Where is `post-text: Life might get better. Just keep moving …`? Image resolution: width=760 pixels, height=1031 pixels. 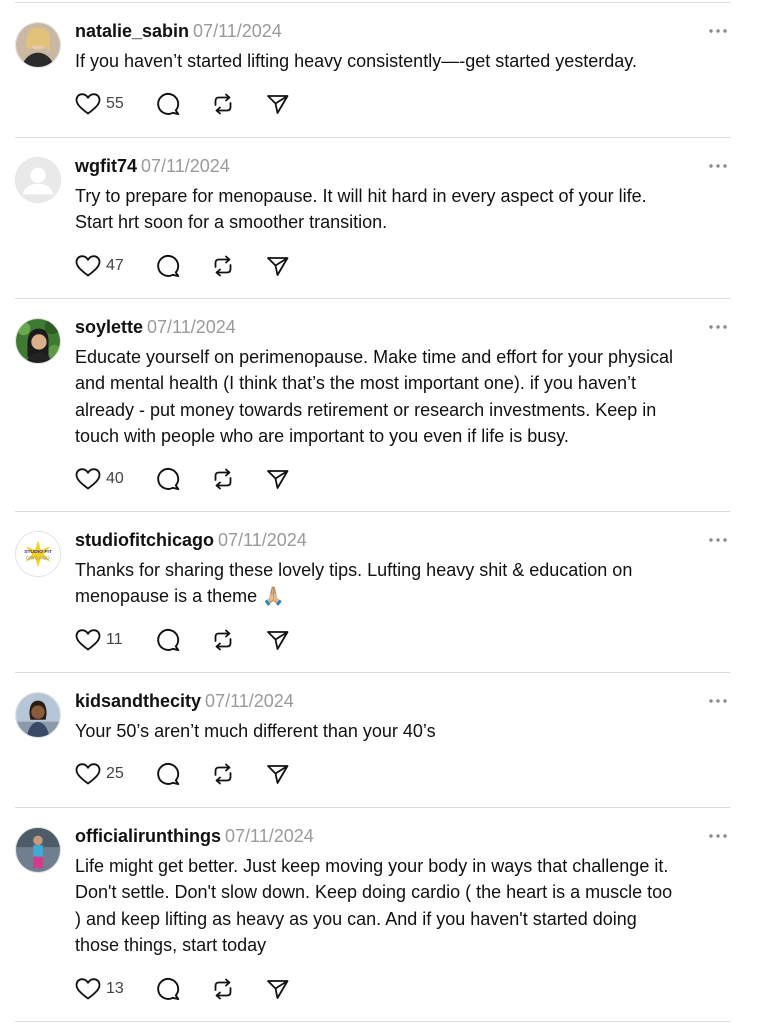 post-text: Life might get better. Just keep moving … is located at coordinates (397, 905).